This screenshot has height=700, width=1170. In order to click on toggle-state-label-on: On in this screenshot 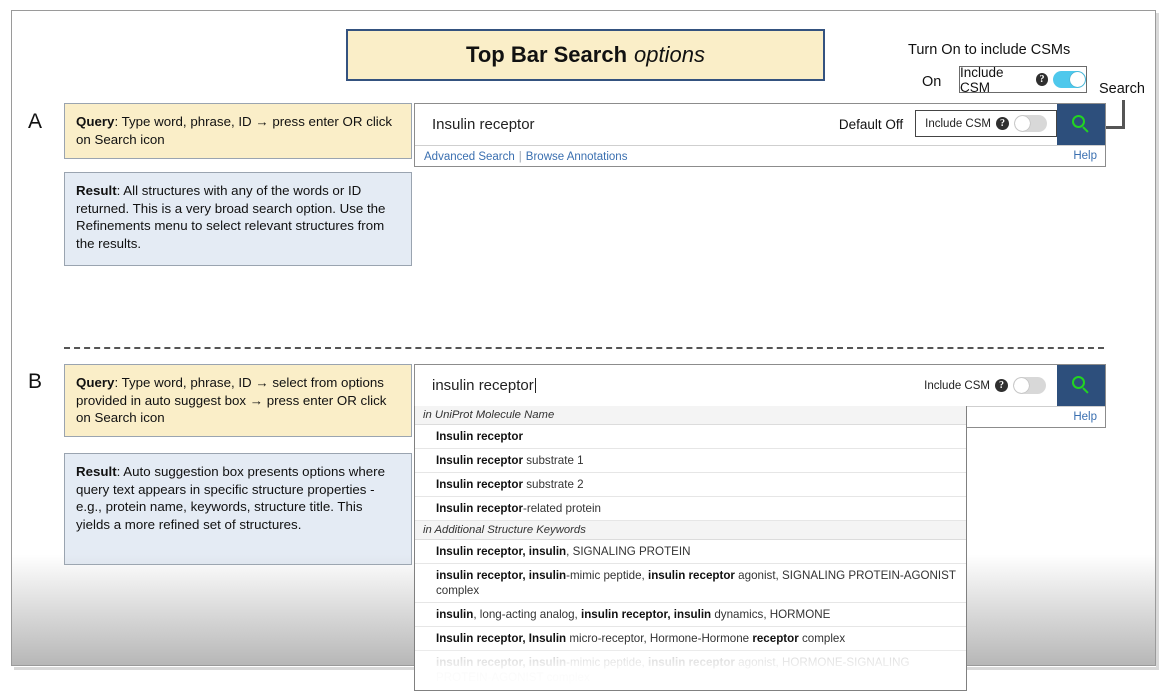, I will do `click(932, 82)`.